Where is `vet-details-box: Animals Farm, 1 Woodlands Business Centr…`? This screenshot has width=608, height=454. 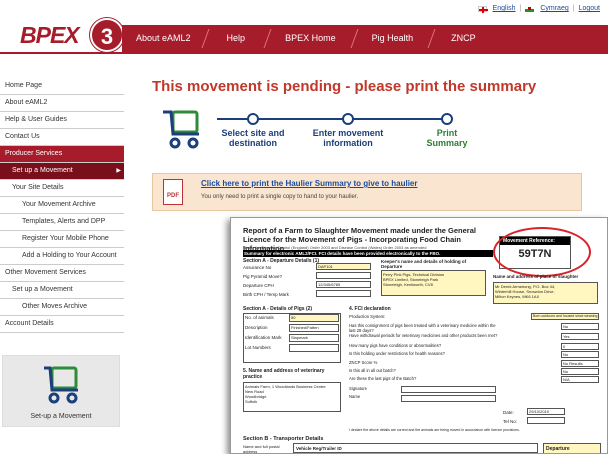 vet-details-box: Animals Farm, 1 Woodlands Business Centr… is located at coordinates (292, 397).